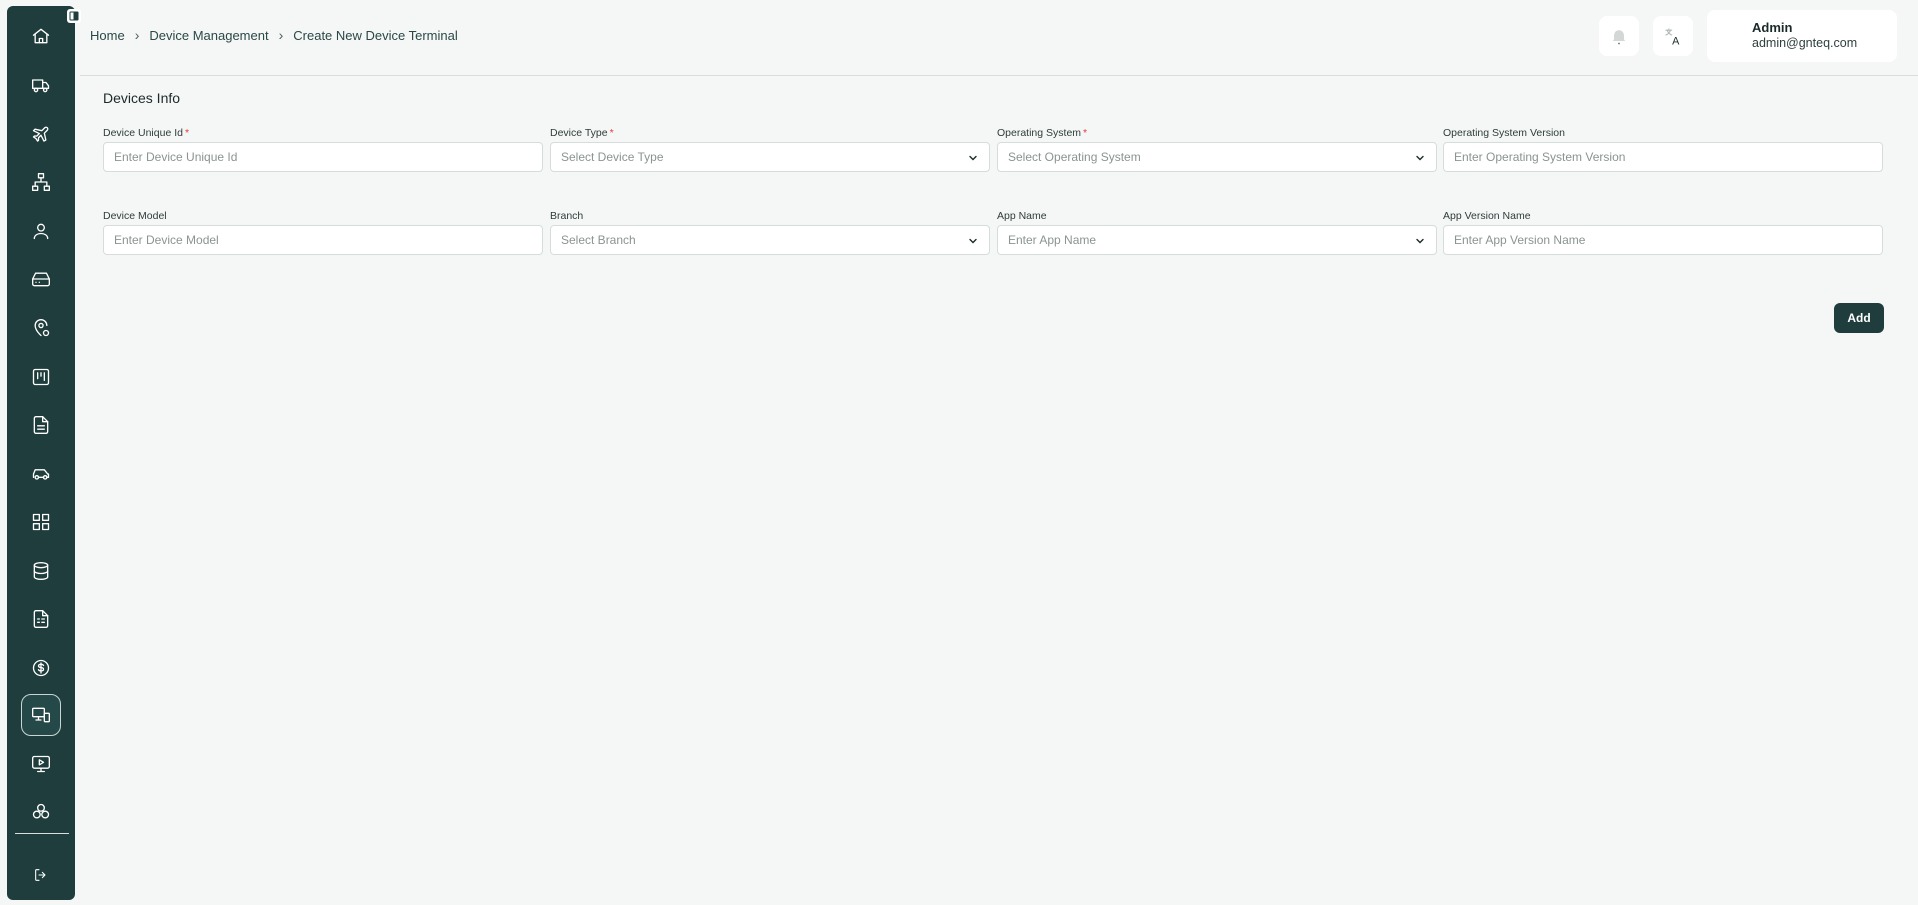 This screenshot has height=905, width=1918. Describe the element at coordinates (598, 240) in the screenshot. I see `branch-placeholder: Select Branch` at that location.